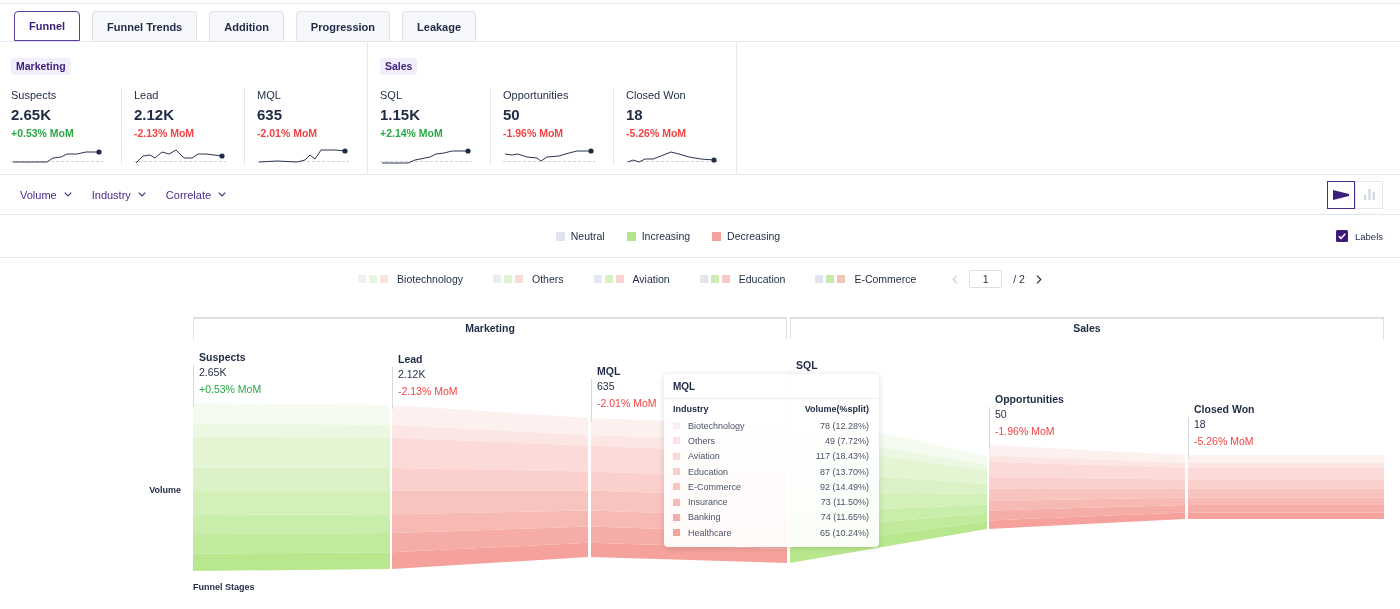 The width and height of the screenshot is (1400, 609). I want to click on stage-value: 18, so click(1200, 424).